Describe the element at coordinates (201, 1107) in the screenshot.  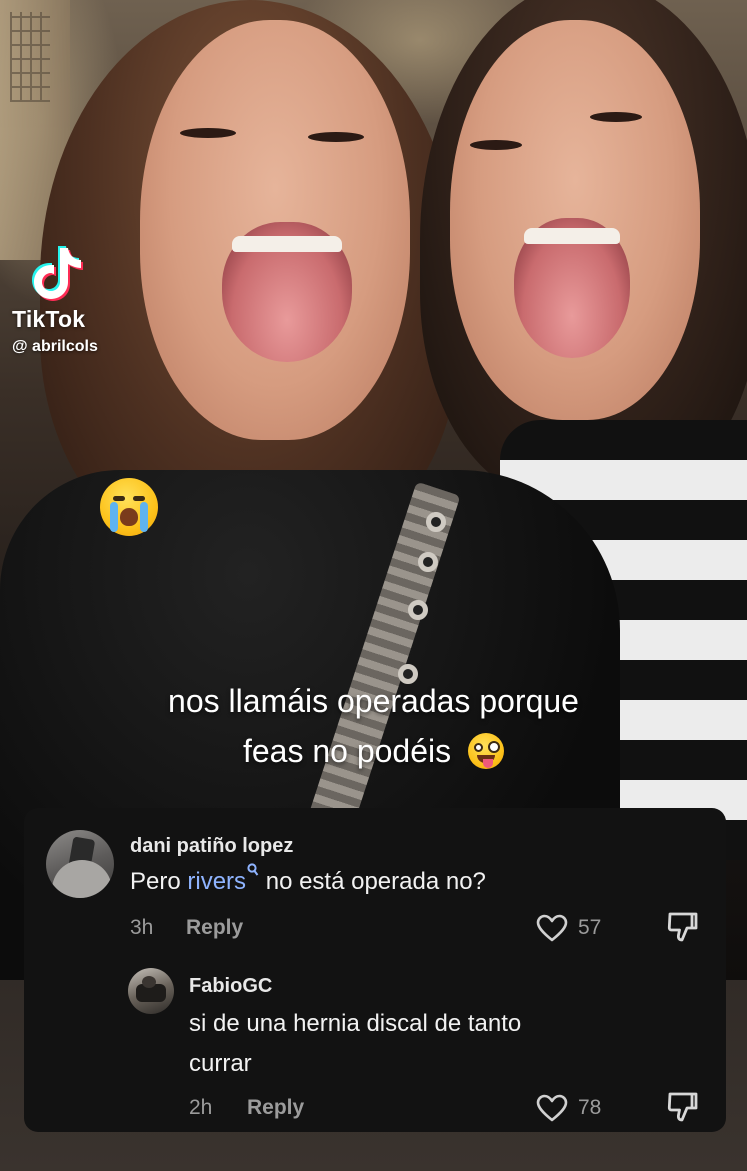
I see `comment-timestamp: 2h` at that location.